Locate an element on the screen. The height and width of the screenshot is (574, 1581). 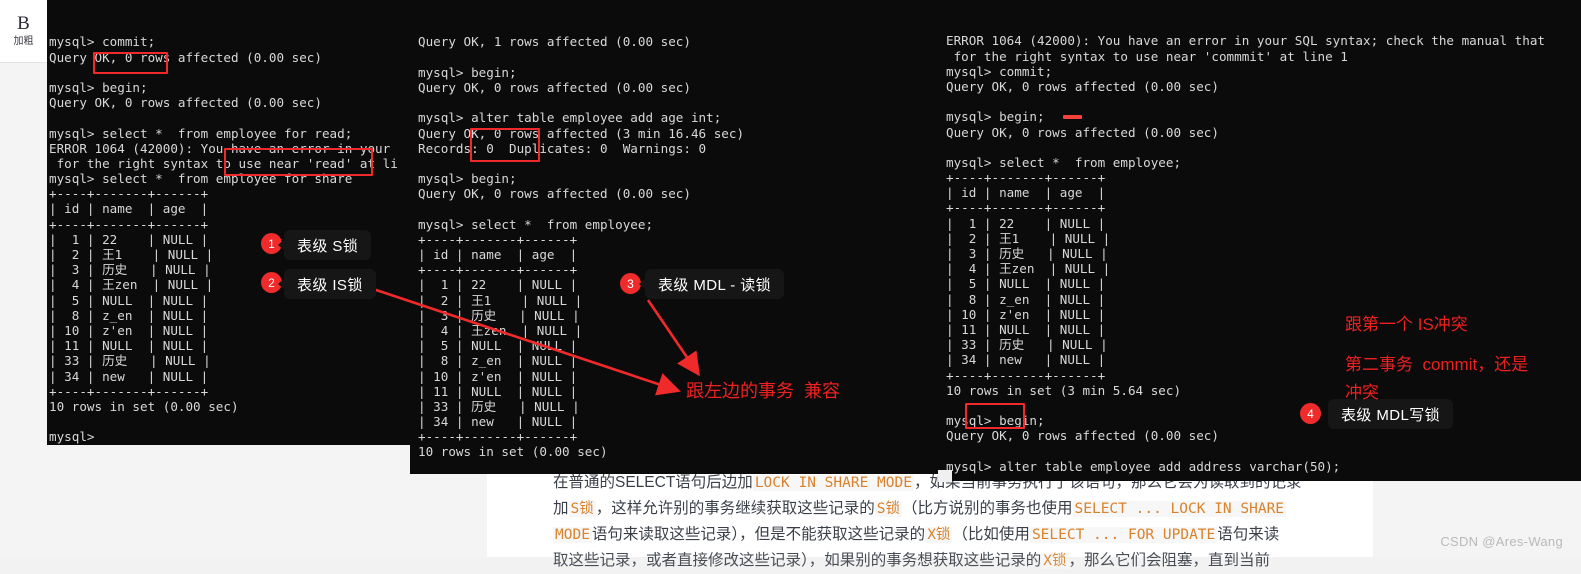
watermark: CSDN @Ares-Wang is located at coordinates (1501, 541).